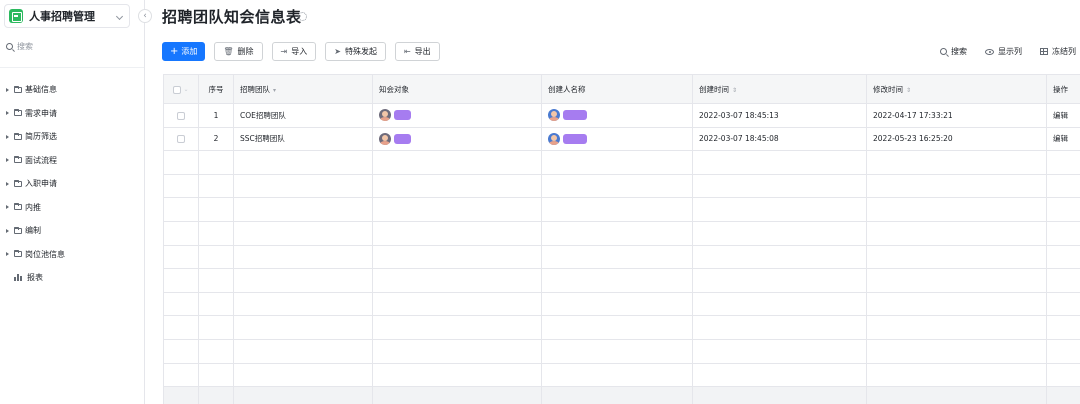 The width and height of the screenshot is (1080, 404). What do you see at coordinates (62, 16) in the screenshot?
I see `app-name: 人事招聘管理` at bounding box center [62, 16].